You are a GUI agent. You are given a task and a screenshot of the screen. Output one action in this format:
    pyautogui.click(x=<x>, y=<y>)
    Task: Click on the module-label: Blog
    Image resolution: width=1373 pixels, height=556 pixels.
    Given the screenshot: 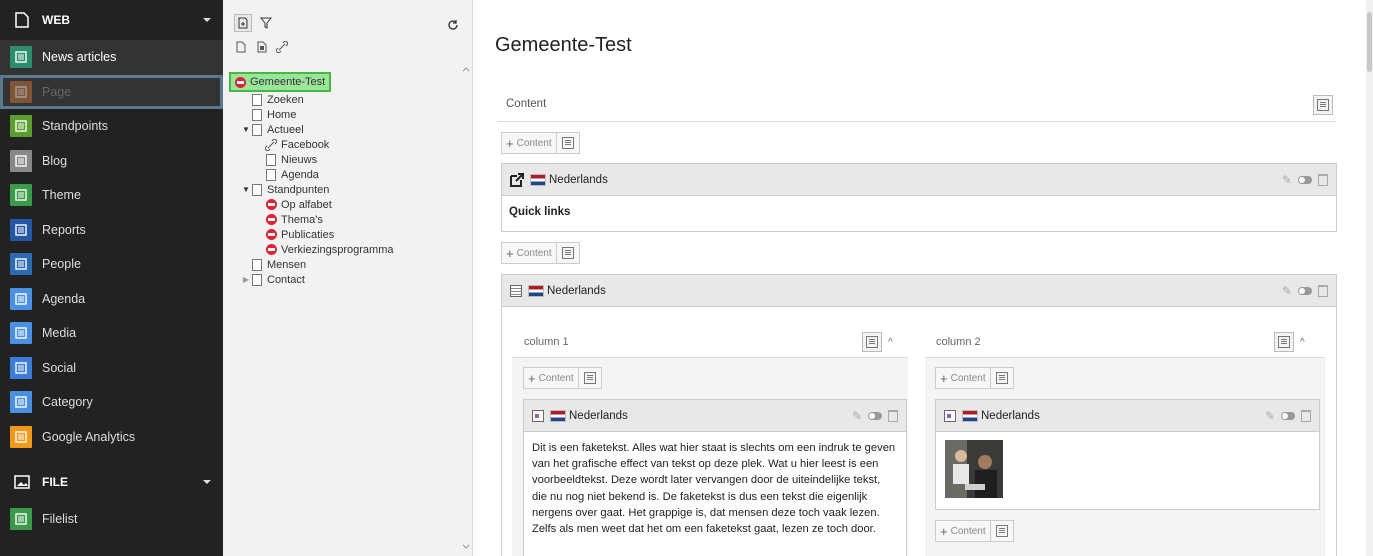 What is the action you would take?
    pyautogui.click(x=55, y=160)
    